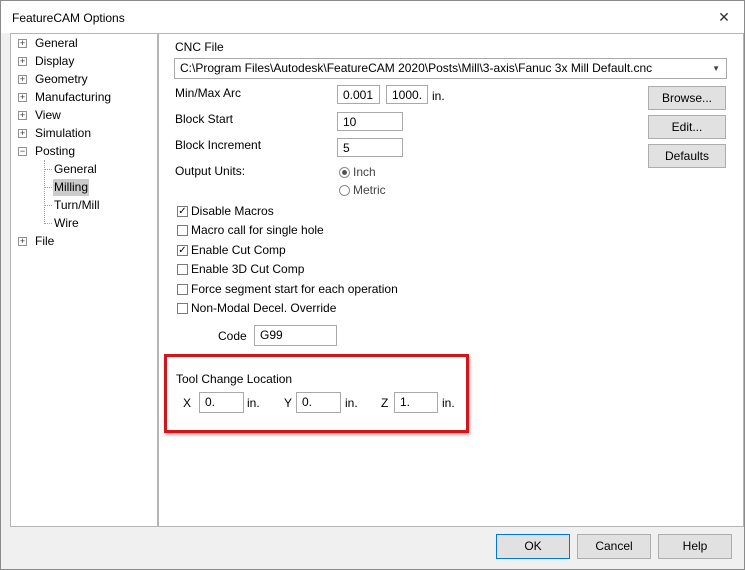 The height and width of the screenshot is (570, 745). Describe the element at coordinates (61, 79) in the screenshot. I see `tree-item-label: Geometry` at that location.